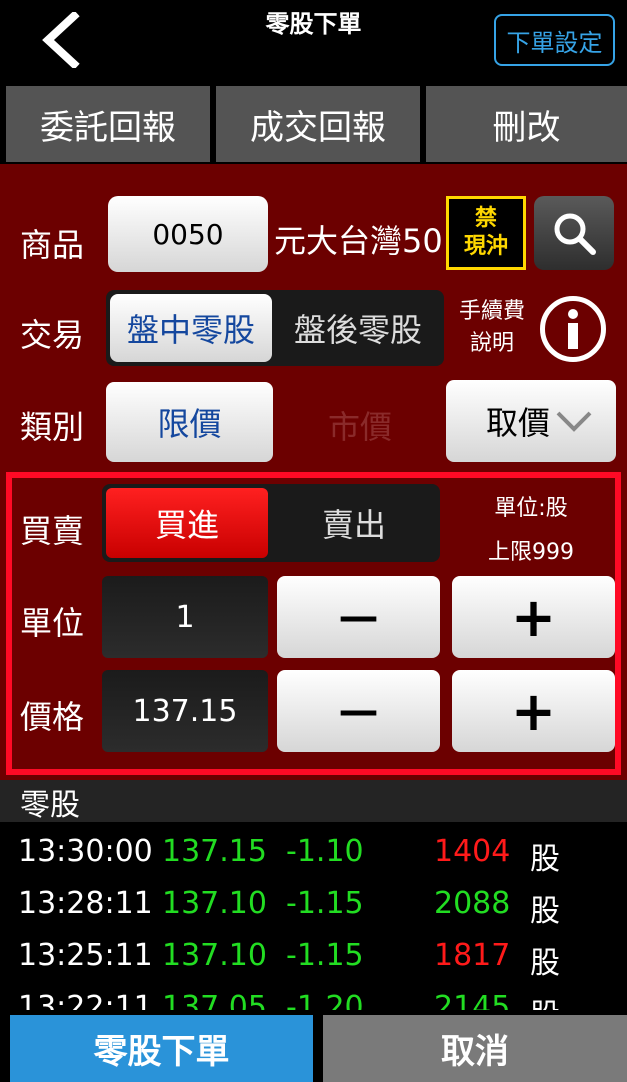 The height and width of the screenshot is (1082, 627). What do you see at coordinates (111, 124) in the screenshot?
I see `tab-order-report: 委託回報` at bounding box center [111, 124].